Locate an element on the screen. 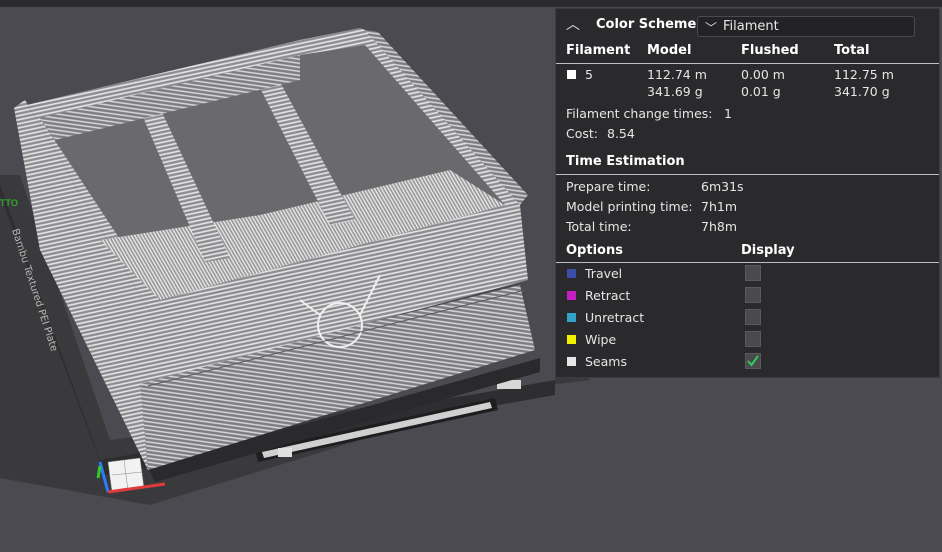 Image resolution: width=942 pixels, height=552 pixels. color-scheme-selected: Filament is located at coordinates (751, 26).